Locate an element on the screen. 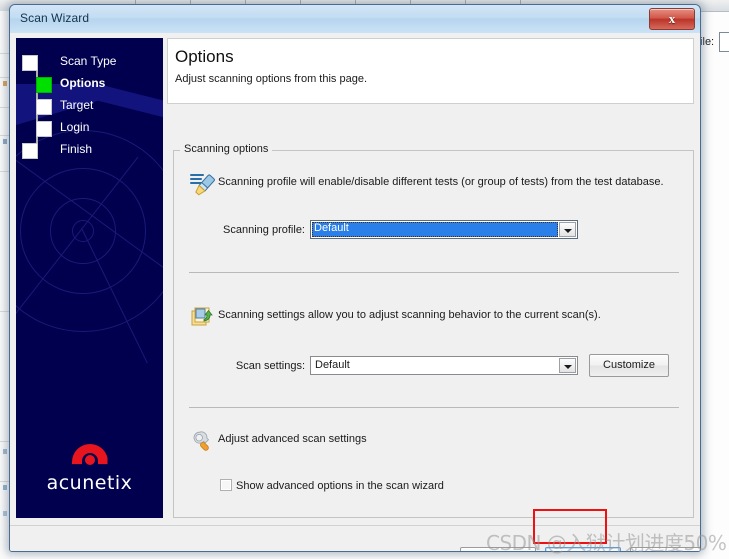 This screenshot has width=729, height=559. scanning-options-legend: Scanning options is located at coordinates (226, 149).